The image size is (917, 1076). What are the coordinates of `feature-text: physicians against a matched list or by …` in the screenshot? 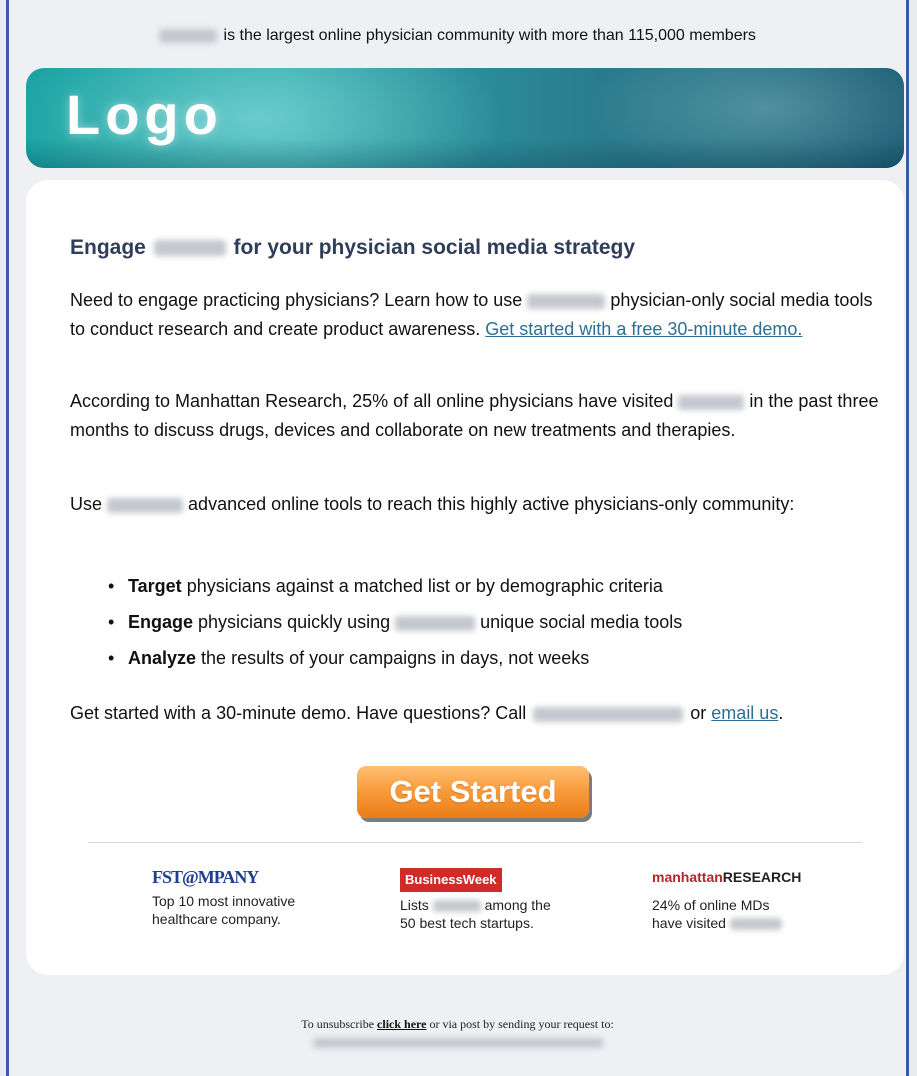 It's located at (424, 586).